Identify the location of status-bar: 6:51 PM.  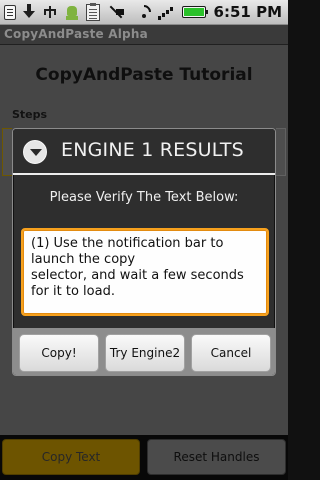
(144, 12).